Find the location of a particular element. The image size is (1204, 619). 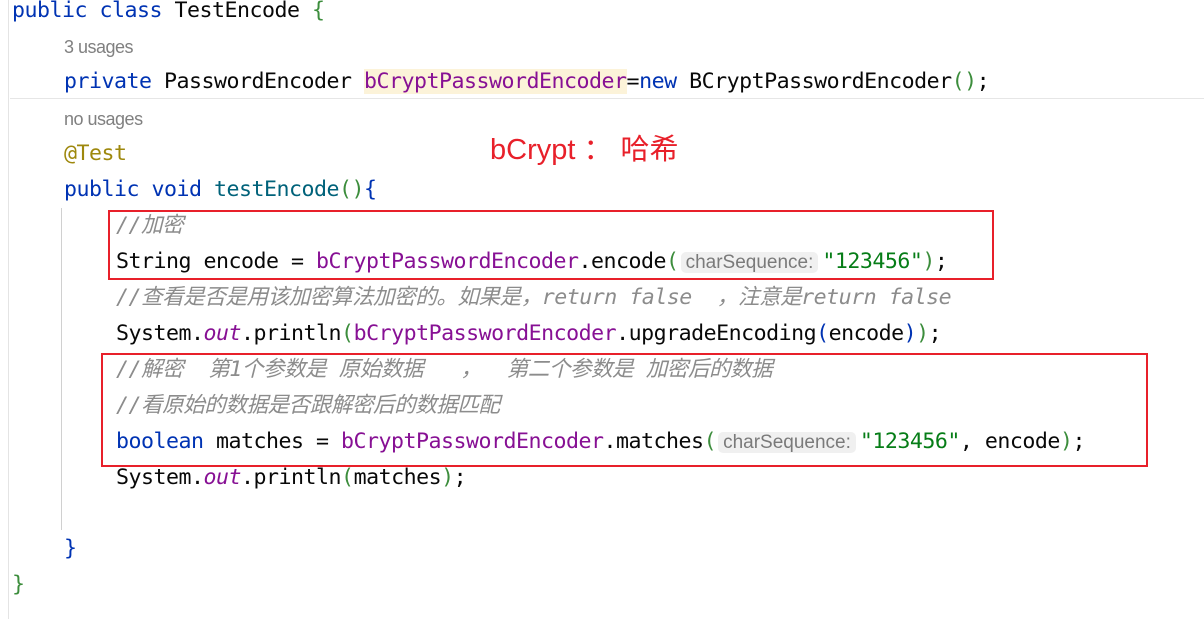

code-line: public class TestEncode { is located at coordinates (168, 14).